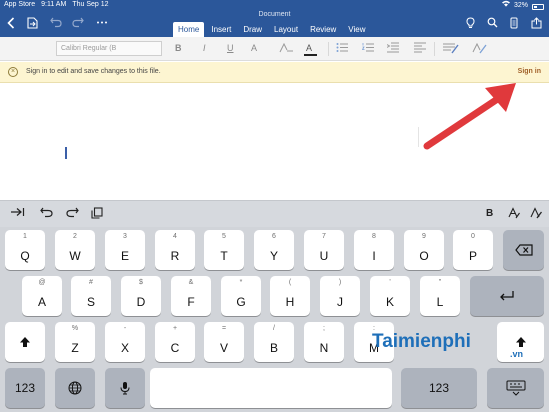 This screenshot has height=412, width=549. What do you see at coordinates (536, 24) in the screenshot?
I see `share-icon` at bounding box center [536, 24].